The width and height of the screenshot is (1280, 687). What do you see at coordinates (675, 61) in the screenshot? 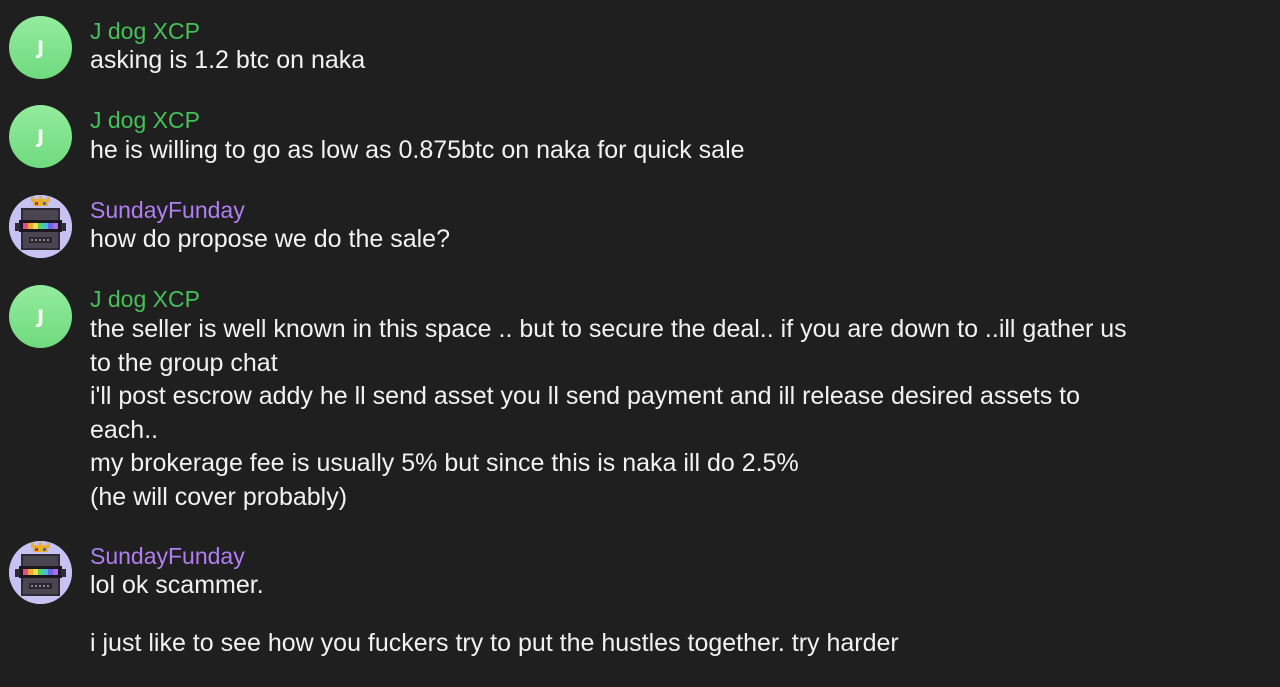
I see `message-text: asking is 1.2 btc on naka` at bounding box center [675, 61].